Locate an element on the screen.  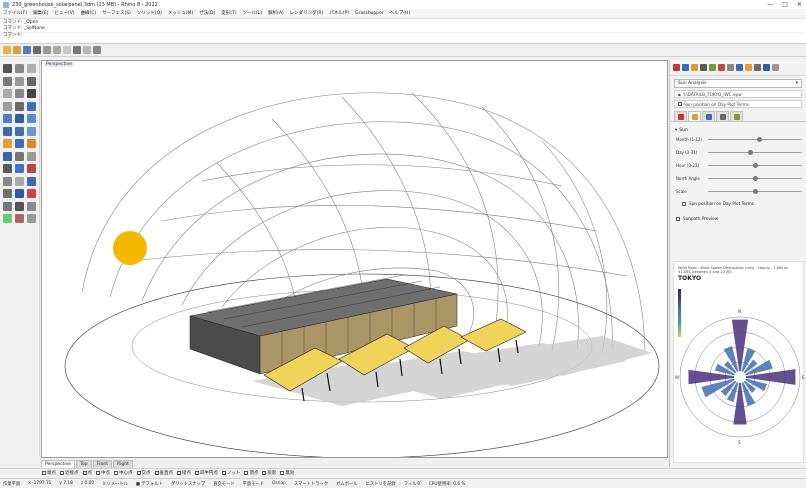
menu-curve: 曲線(C) is located at coordinates (89, 13).